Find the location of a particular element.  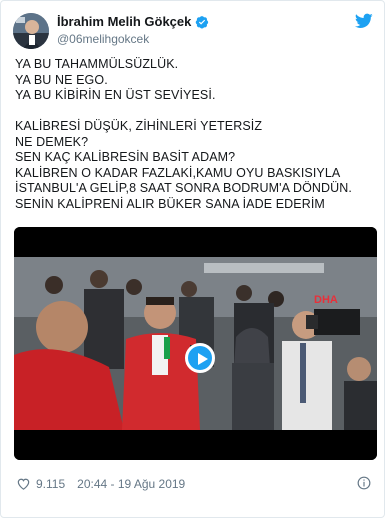

tweet-line: SEN KAÇ KALİBRESİN BASİT ADAM? is located at coordinates (125, 157).